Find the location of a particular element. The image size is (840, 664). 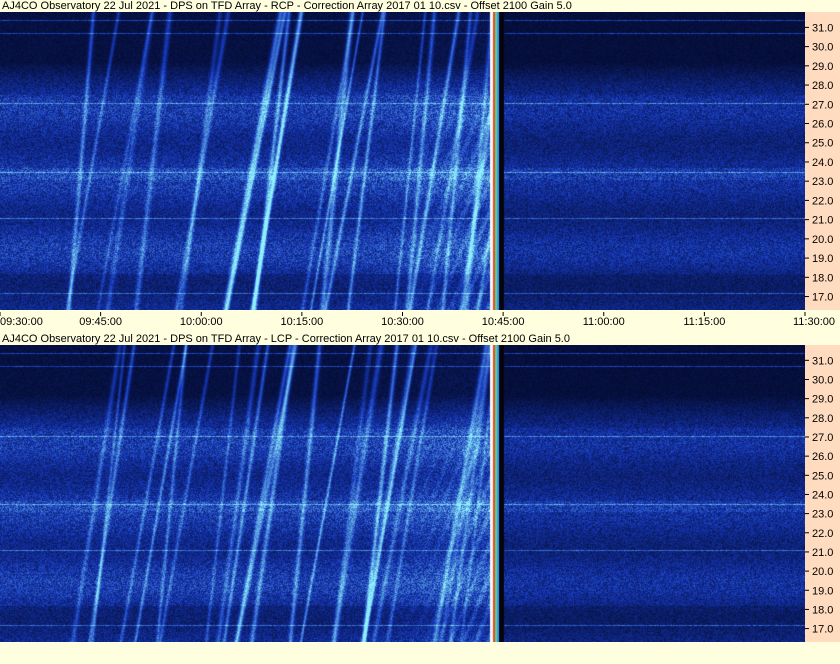

x-tick-label: 10:30:00 is located at coordinates (402, 322).